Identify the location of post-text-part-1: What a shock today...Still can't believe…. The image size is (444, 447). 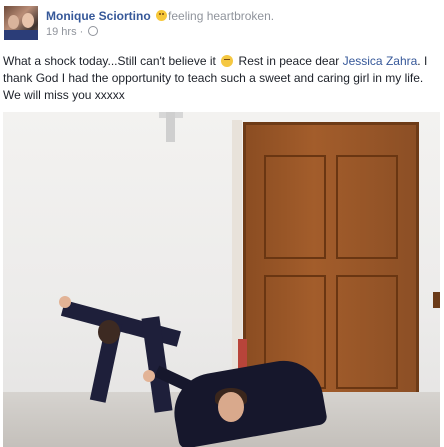
(109, 61).